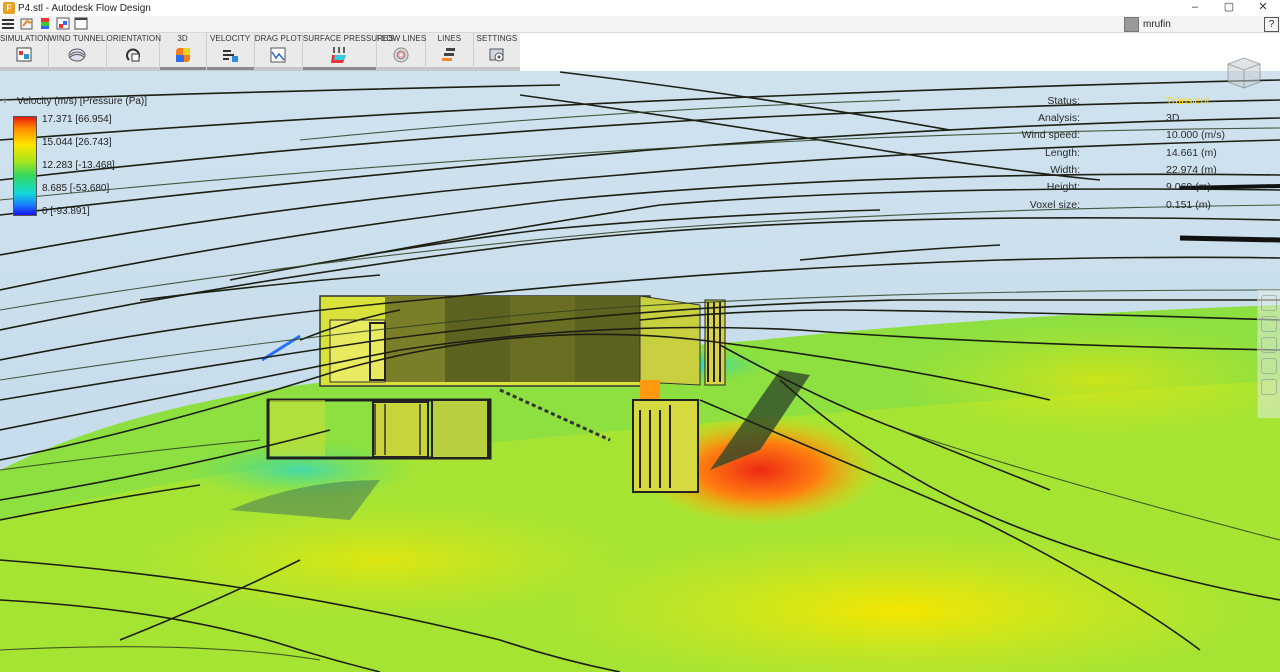 This screenshot has width=1280, height=672. Describe the element at coordinates (9, 8) in the screenshot. I see `app-logo-icon: F` at that location.